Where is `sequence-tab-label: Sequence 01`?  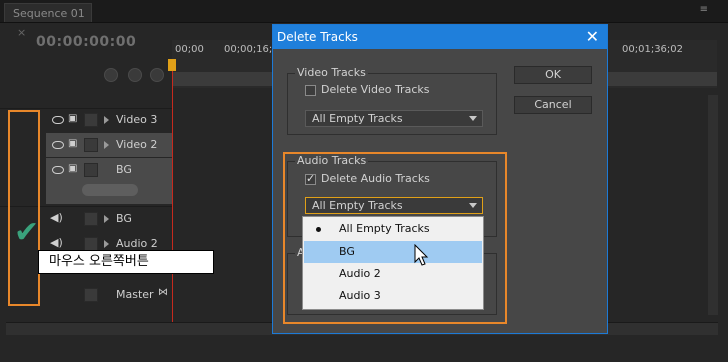
sequence-tab-label: Sequence 01 is located at coordinates (49, 13).